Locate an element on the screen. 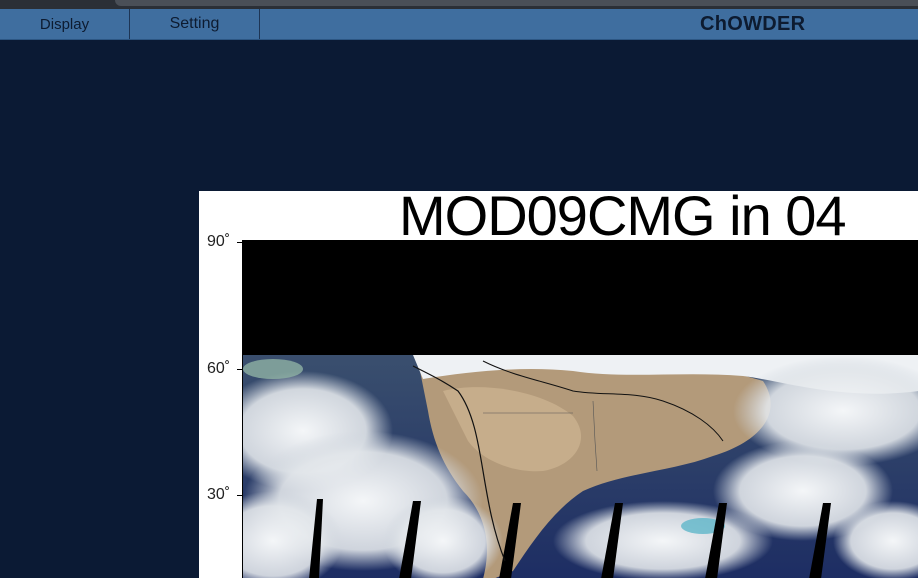  browser-tab-edge is located at coordinates (516, 3).